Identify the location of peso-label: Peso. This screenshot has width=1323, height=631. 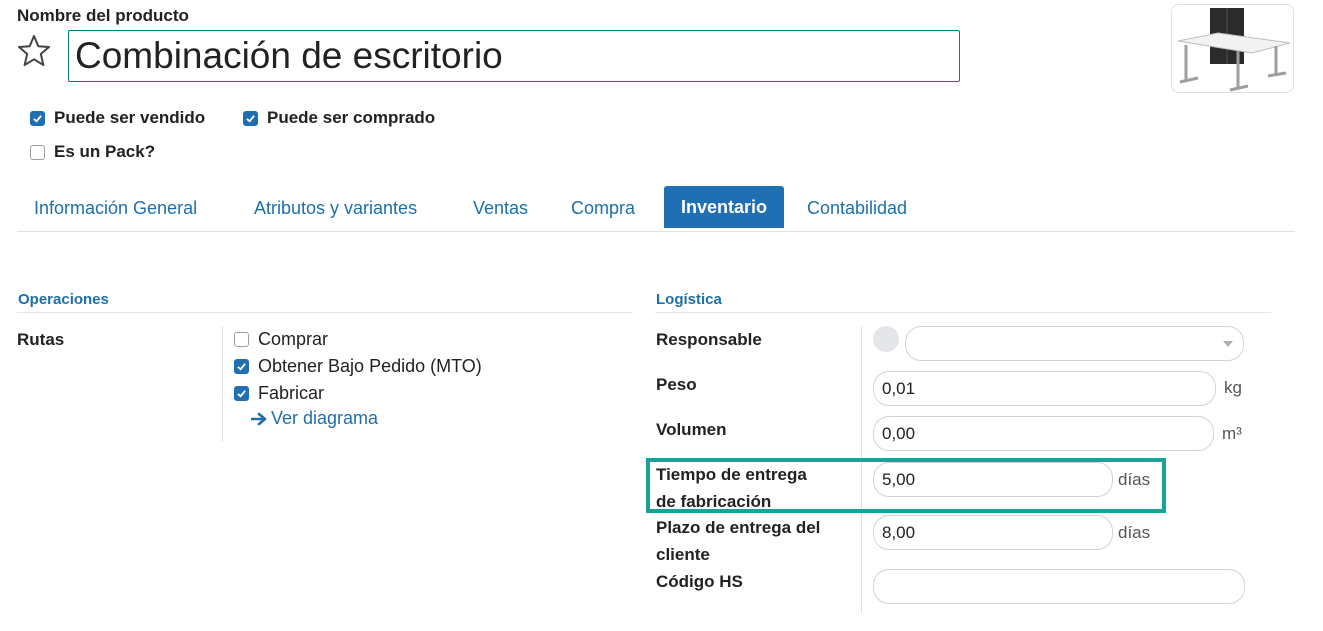
(676, 384).